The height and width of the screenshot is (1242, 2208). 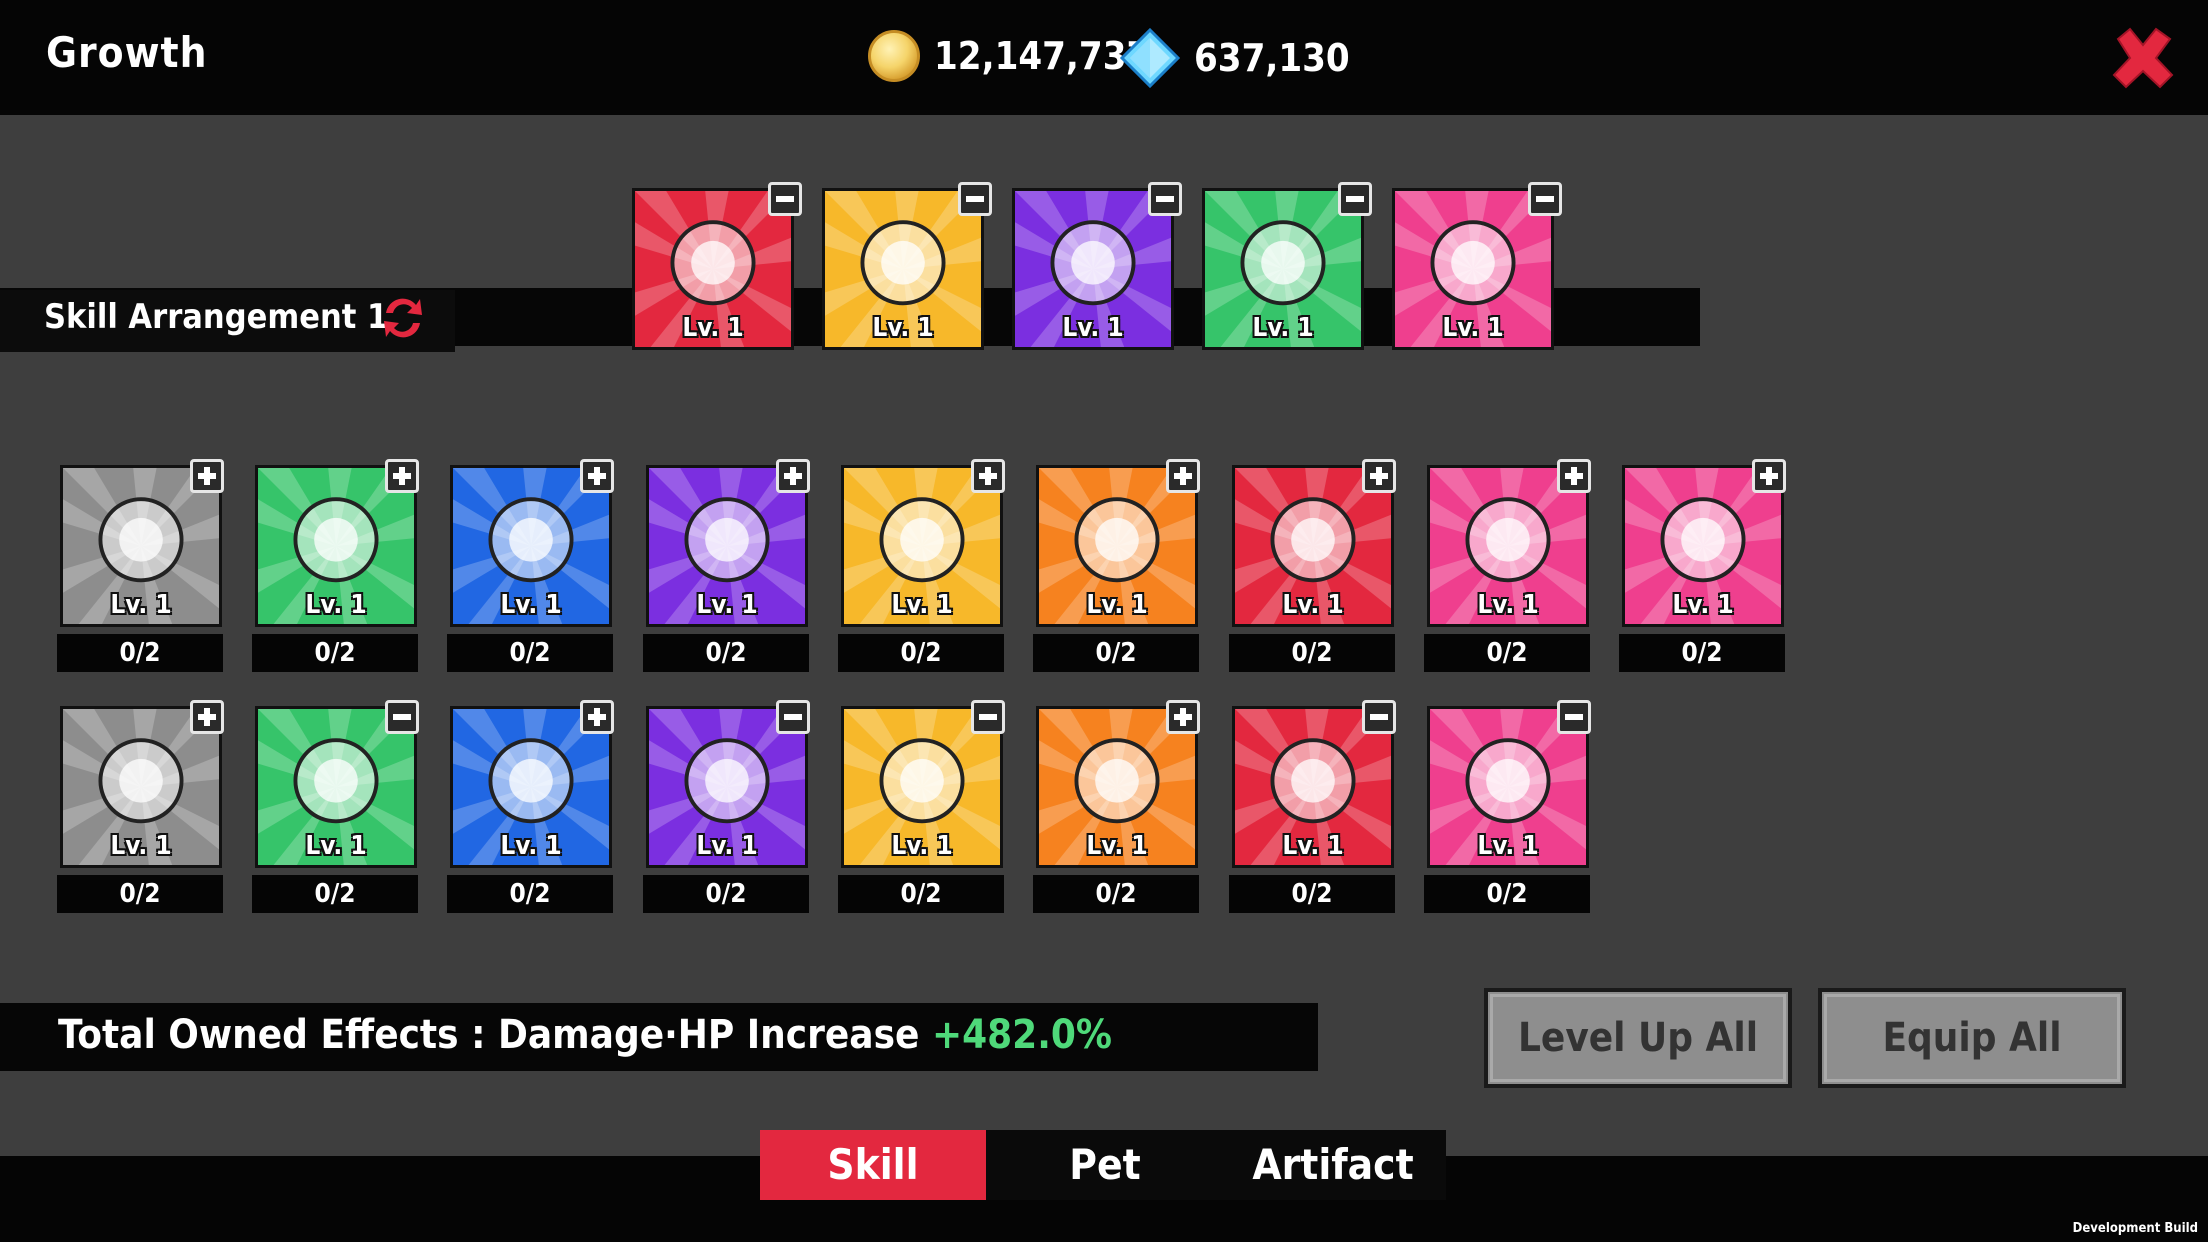 What do you see at coordinates (127, 52) in the screenshot?
I see `page-title: Growth` at bounding box center [127, 52].